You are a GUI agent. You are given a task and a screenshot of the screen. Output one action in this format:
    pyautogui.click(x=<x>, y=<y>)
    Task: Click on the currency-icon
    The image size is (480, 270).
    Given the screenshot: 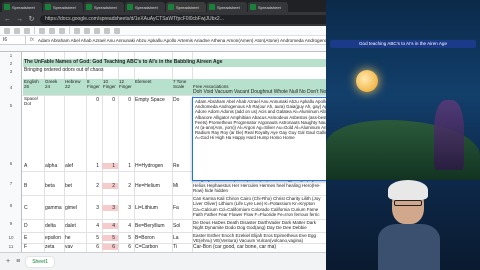 What is the action you would take?
    pyautogui.click(x=52, y=30)
    